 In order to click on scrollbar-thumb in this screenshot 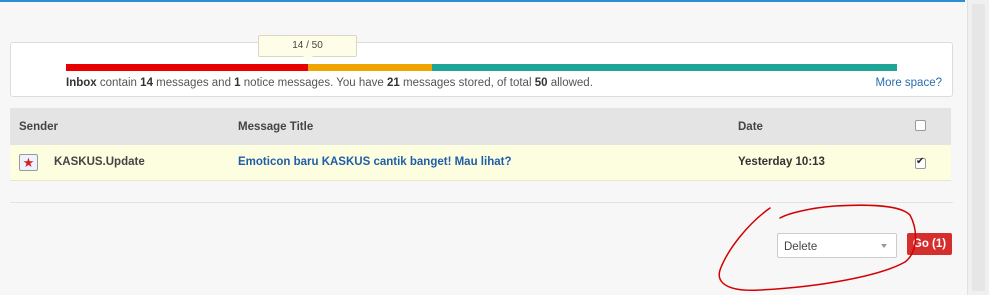, I will do `click(978, 147)`.